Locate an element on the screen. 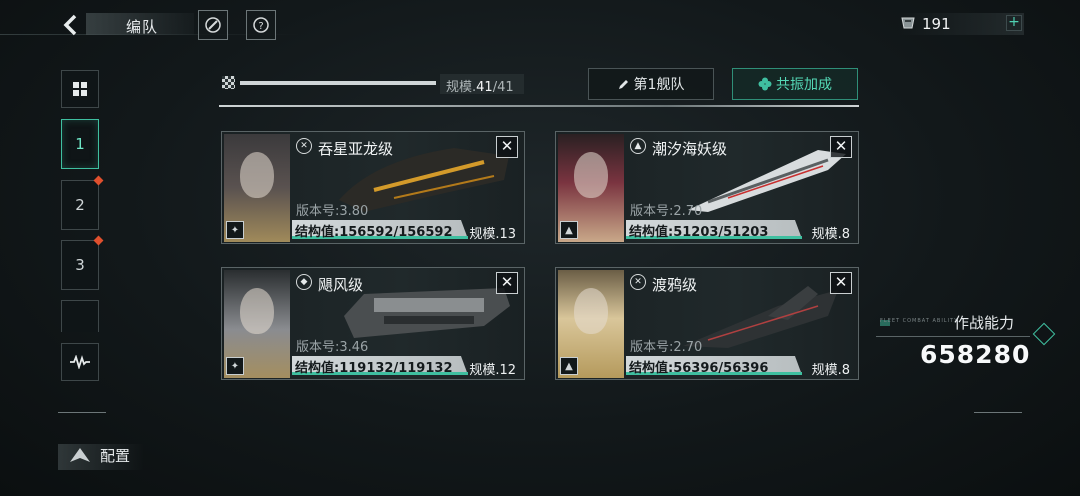  rocket-icon is located at coordinates (213, 25).